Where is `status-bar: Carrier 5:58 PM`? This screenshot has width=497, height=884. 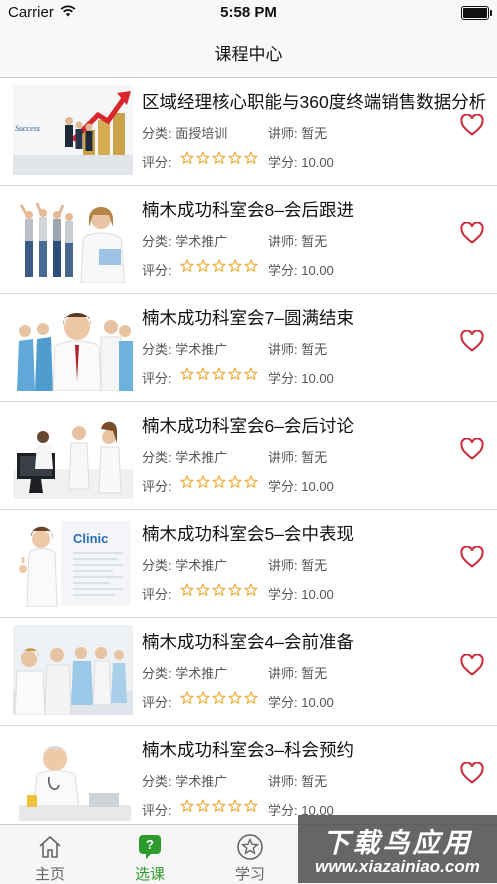
status-bar: Carrier 5:58 PM is located at coordinates (248, 13).